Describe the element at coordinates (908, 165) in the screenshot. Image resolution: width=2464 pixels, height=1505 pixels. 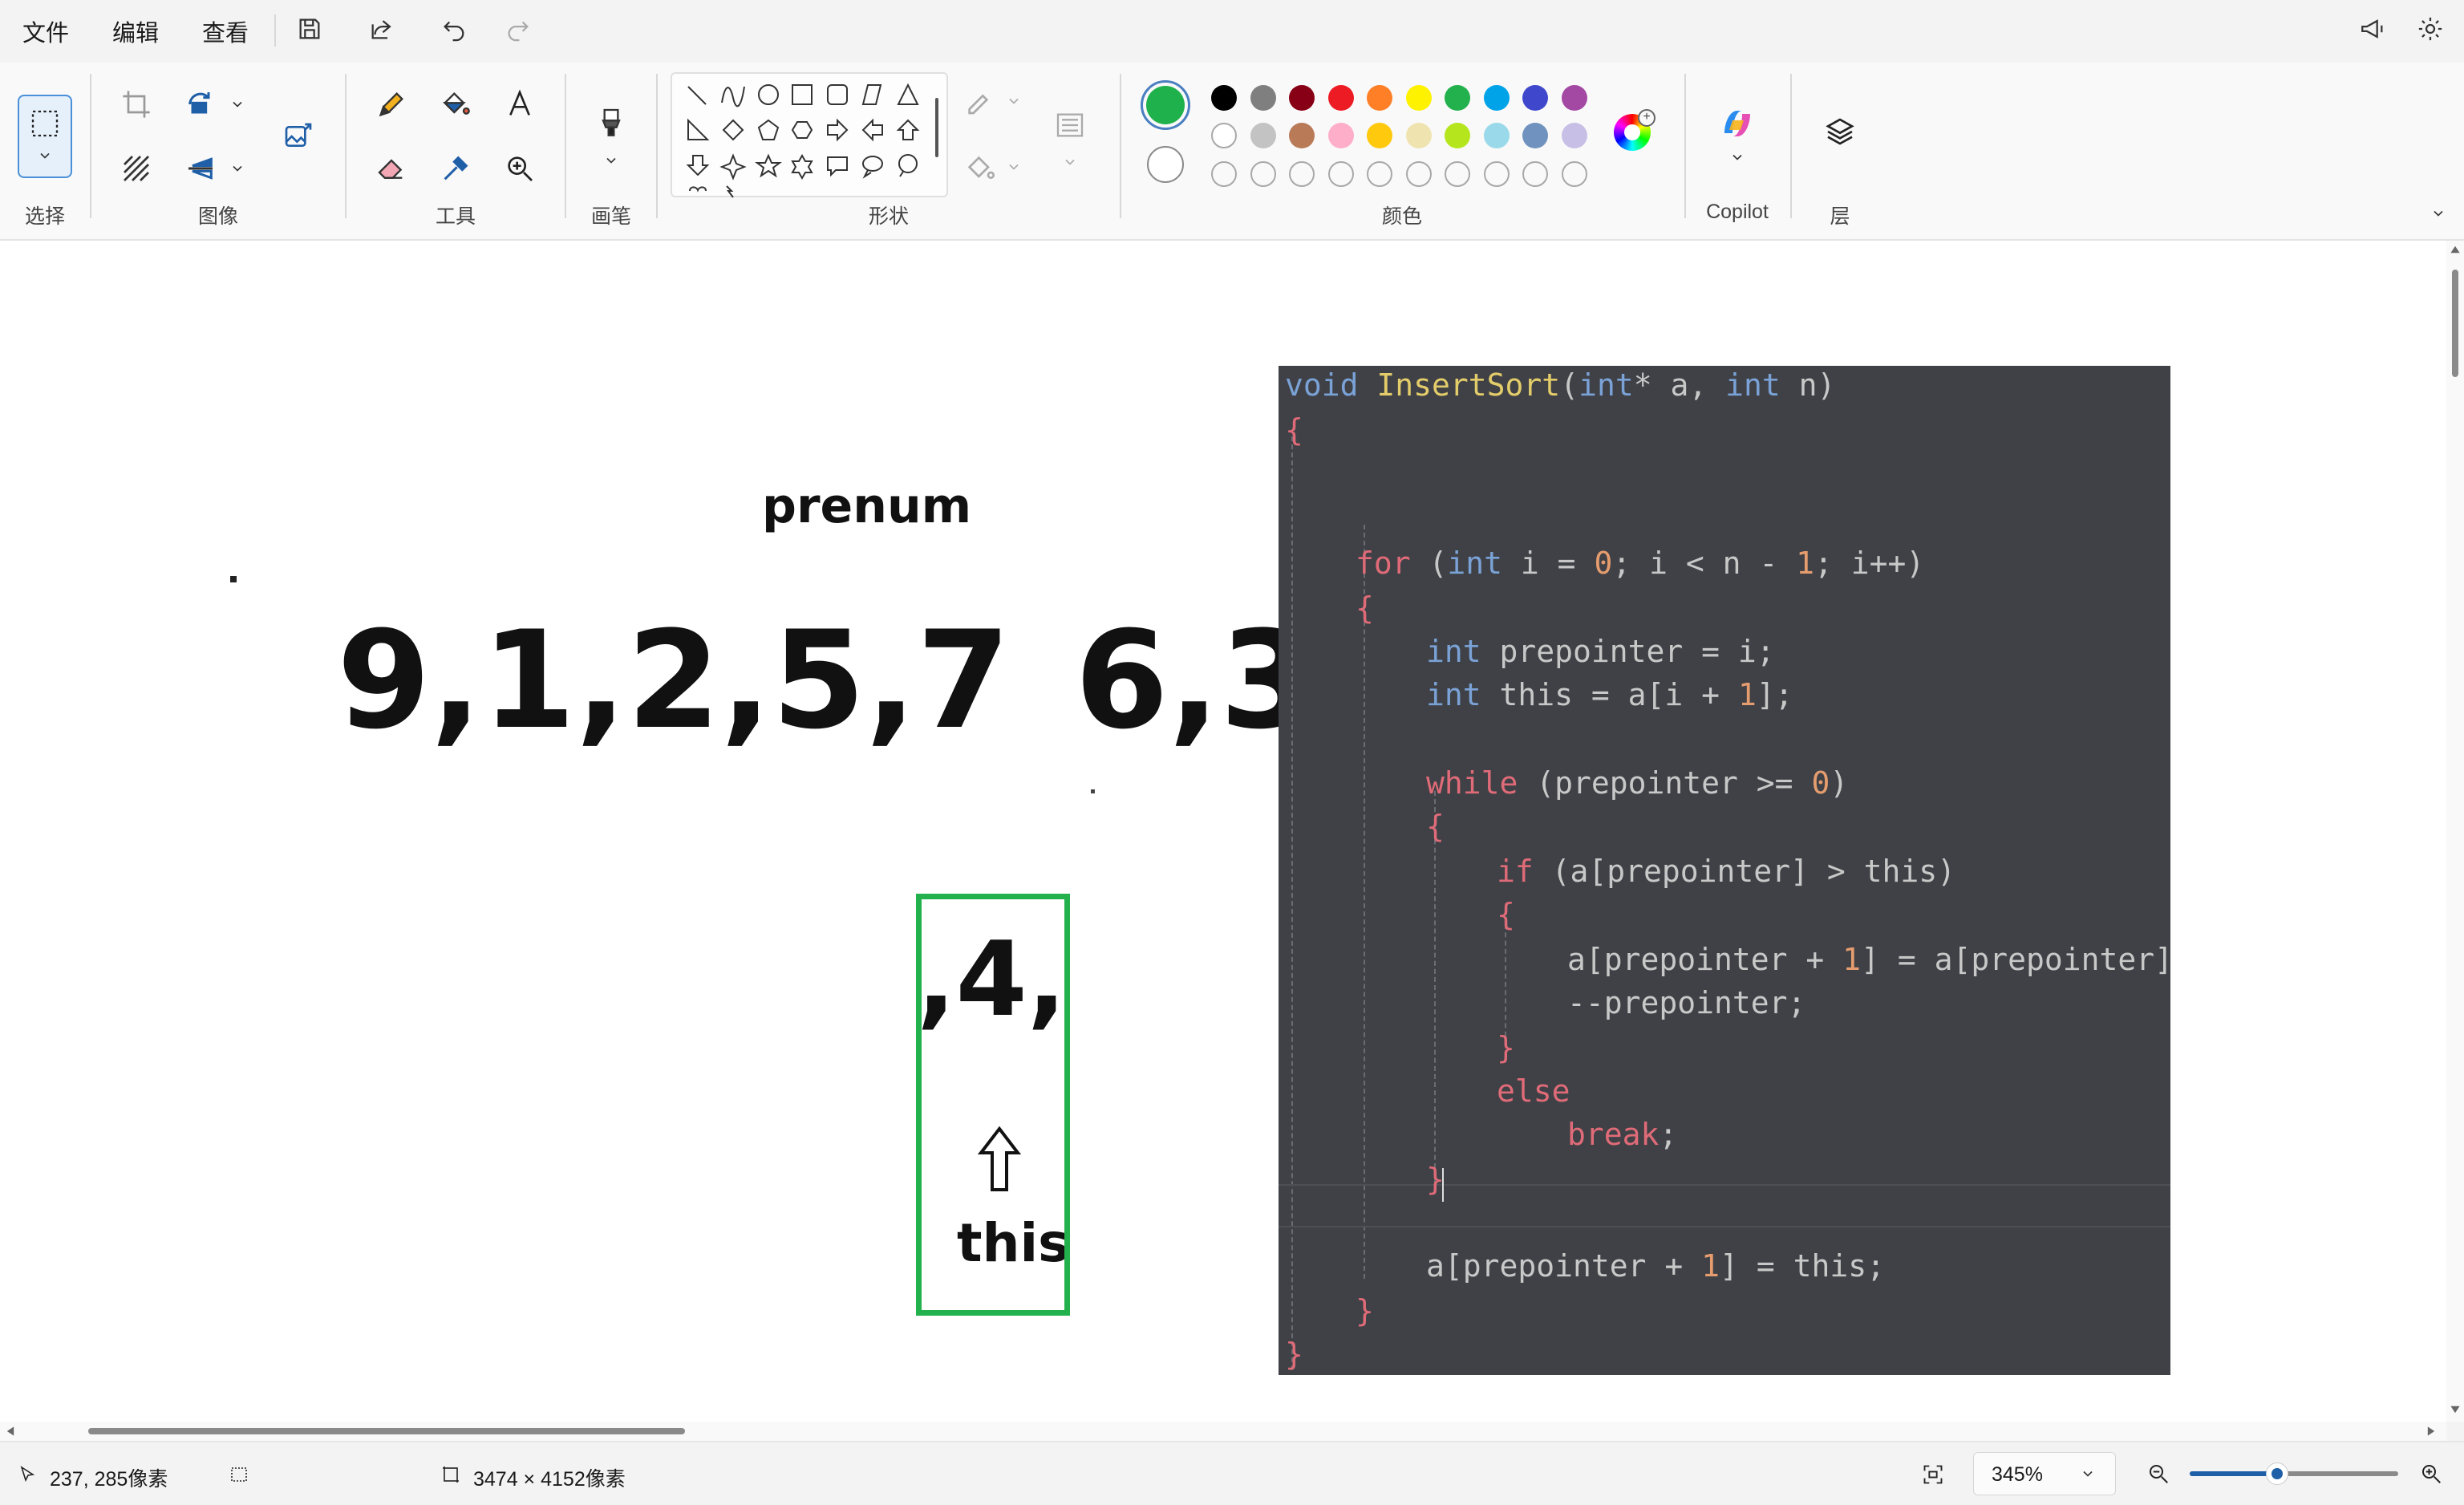
I see `cloud-callout-shape-icon` at that location.